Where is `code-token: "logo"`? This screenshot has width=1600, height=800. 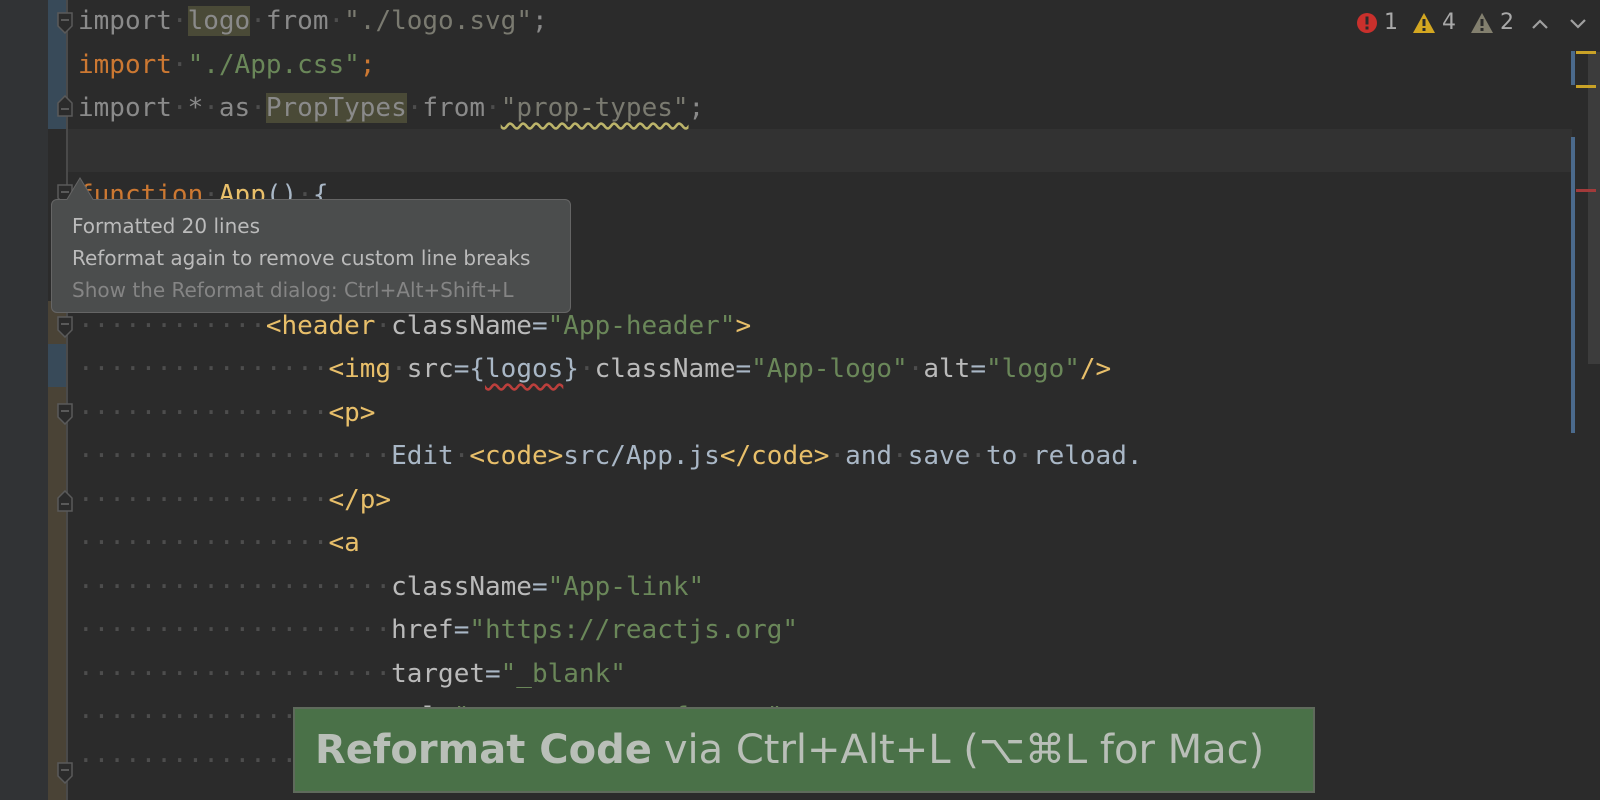
code-token: "logo" is located at coordinates (1032, 369).